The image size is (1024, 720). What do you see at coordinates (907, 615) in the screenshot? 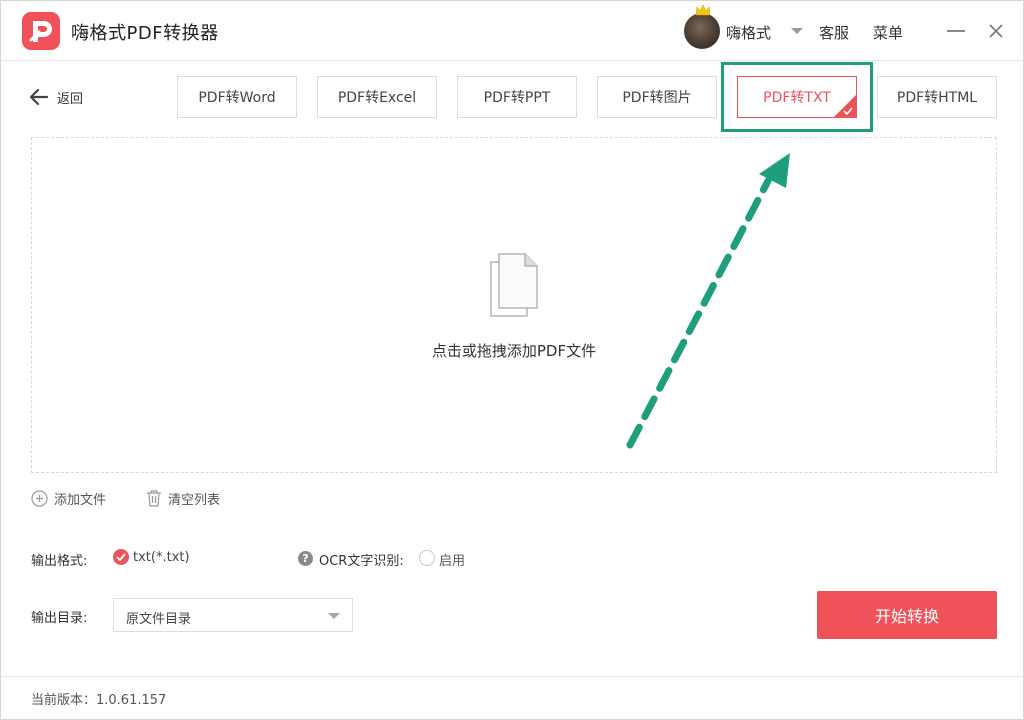
I see `start-convert-button: 开始转换` at bounding box center [907, 615].